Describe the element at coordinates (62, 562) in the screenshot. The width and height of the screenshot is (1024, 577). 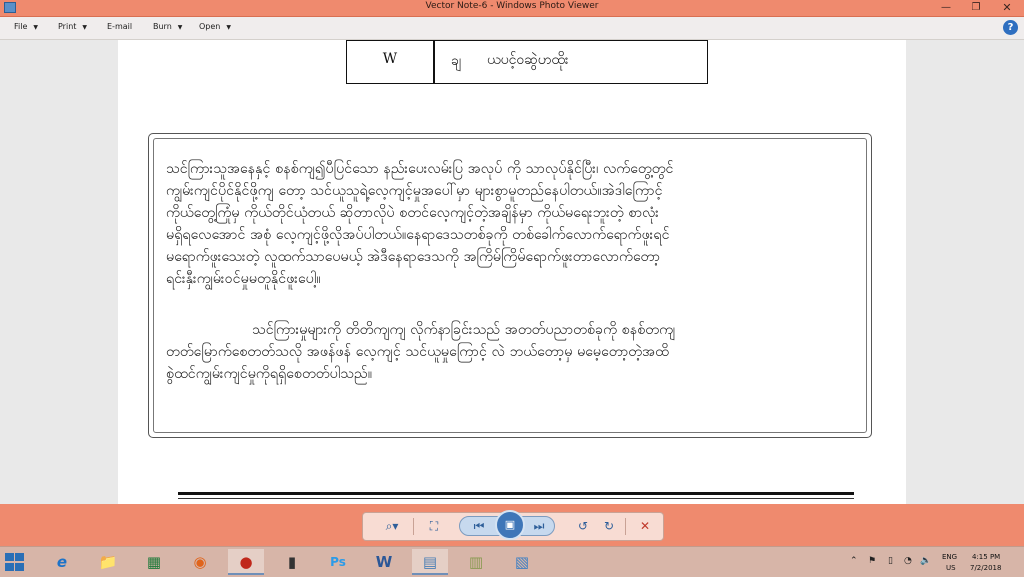
I see `internet-explorer-icon: e` at that location.